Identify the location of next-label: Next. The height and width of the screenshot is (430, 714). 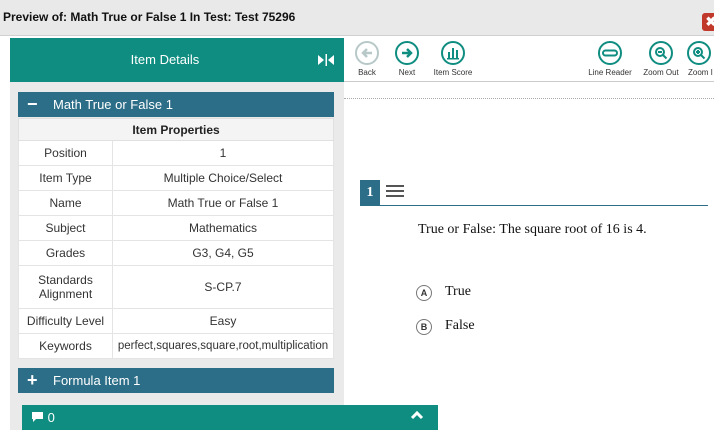
(407, 72).